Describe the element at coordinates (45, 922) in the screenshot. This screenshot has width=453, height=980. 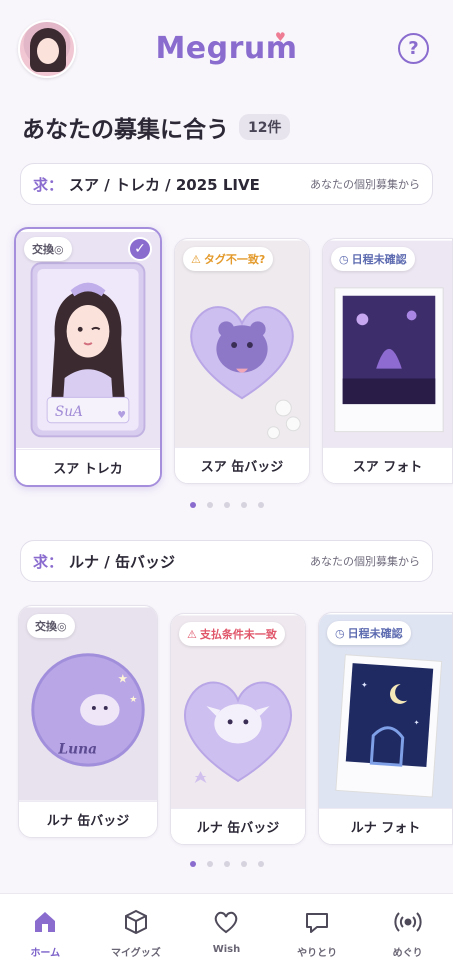
I see `home-icon` at that location.